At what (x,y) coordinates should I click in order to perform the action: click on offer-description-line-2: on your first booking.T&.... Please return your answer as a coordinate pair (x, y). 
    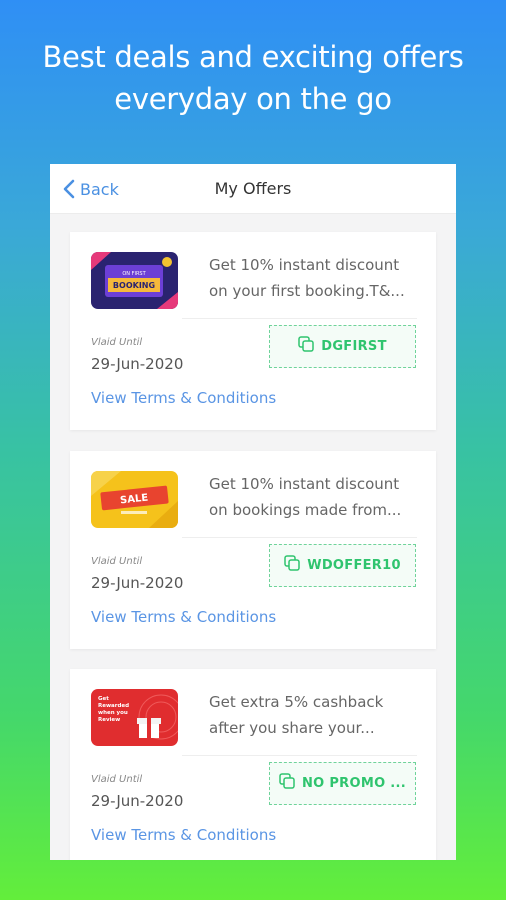
    Looking at the image, I should click on (307, 291).